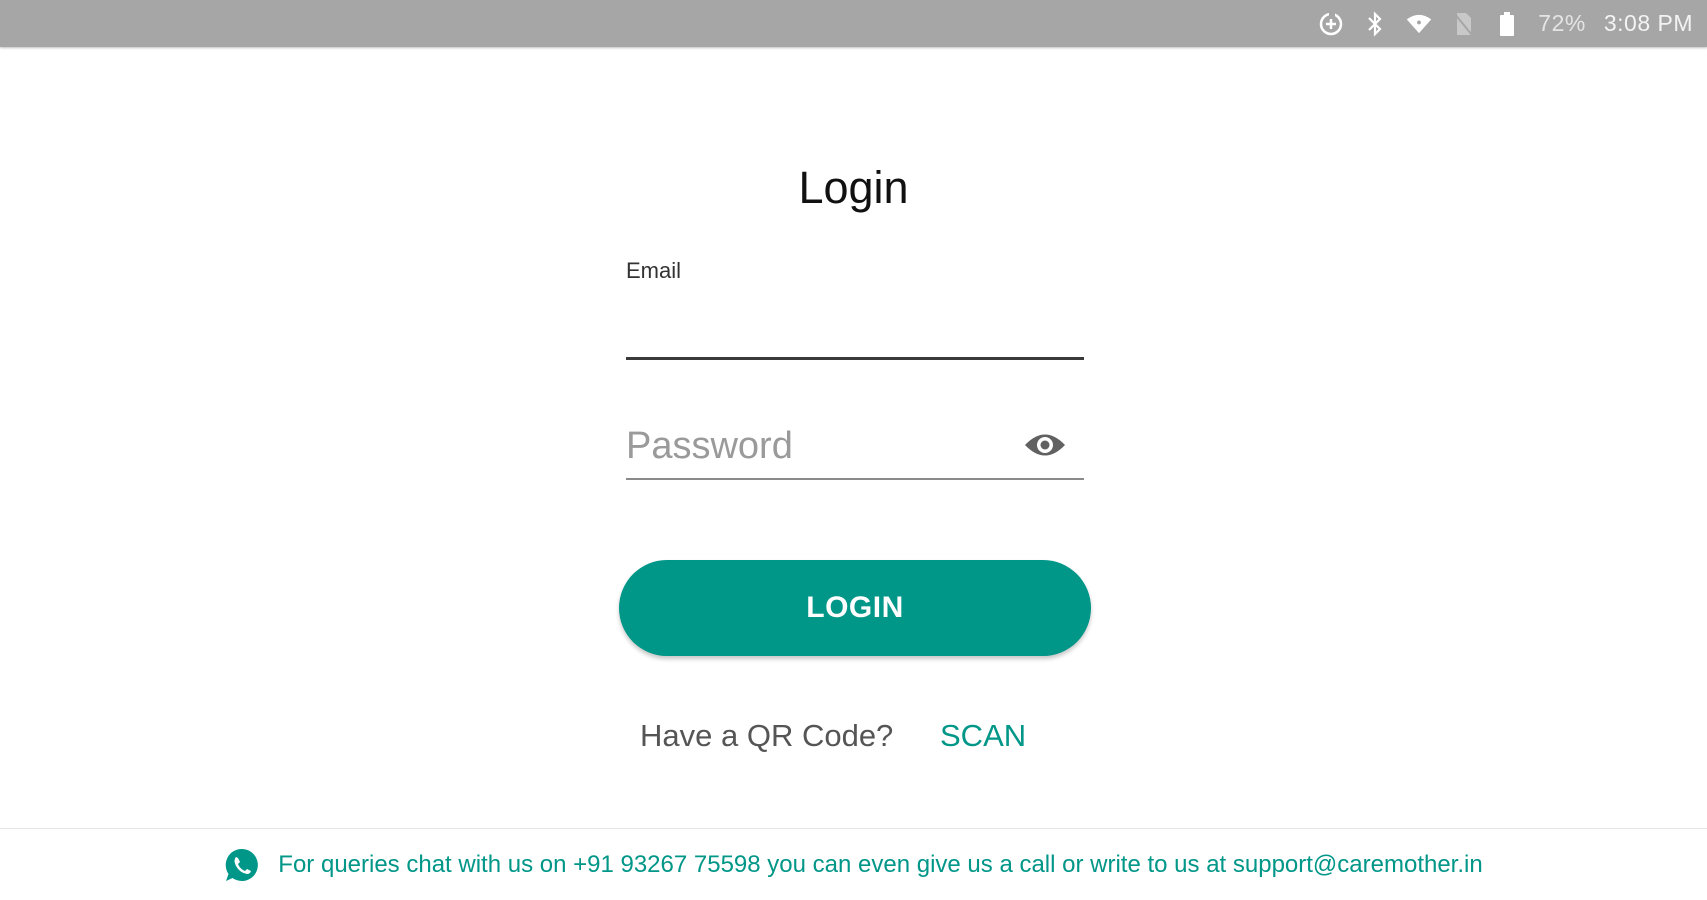 Image resolution: width=1707 pixels, height=900 pixels. What do you see at coordinates (855, 325) in the screenshot?
I see `email-field` at bounding box center [855, 325].